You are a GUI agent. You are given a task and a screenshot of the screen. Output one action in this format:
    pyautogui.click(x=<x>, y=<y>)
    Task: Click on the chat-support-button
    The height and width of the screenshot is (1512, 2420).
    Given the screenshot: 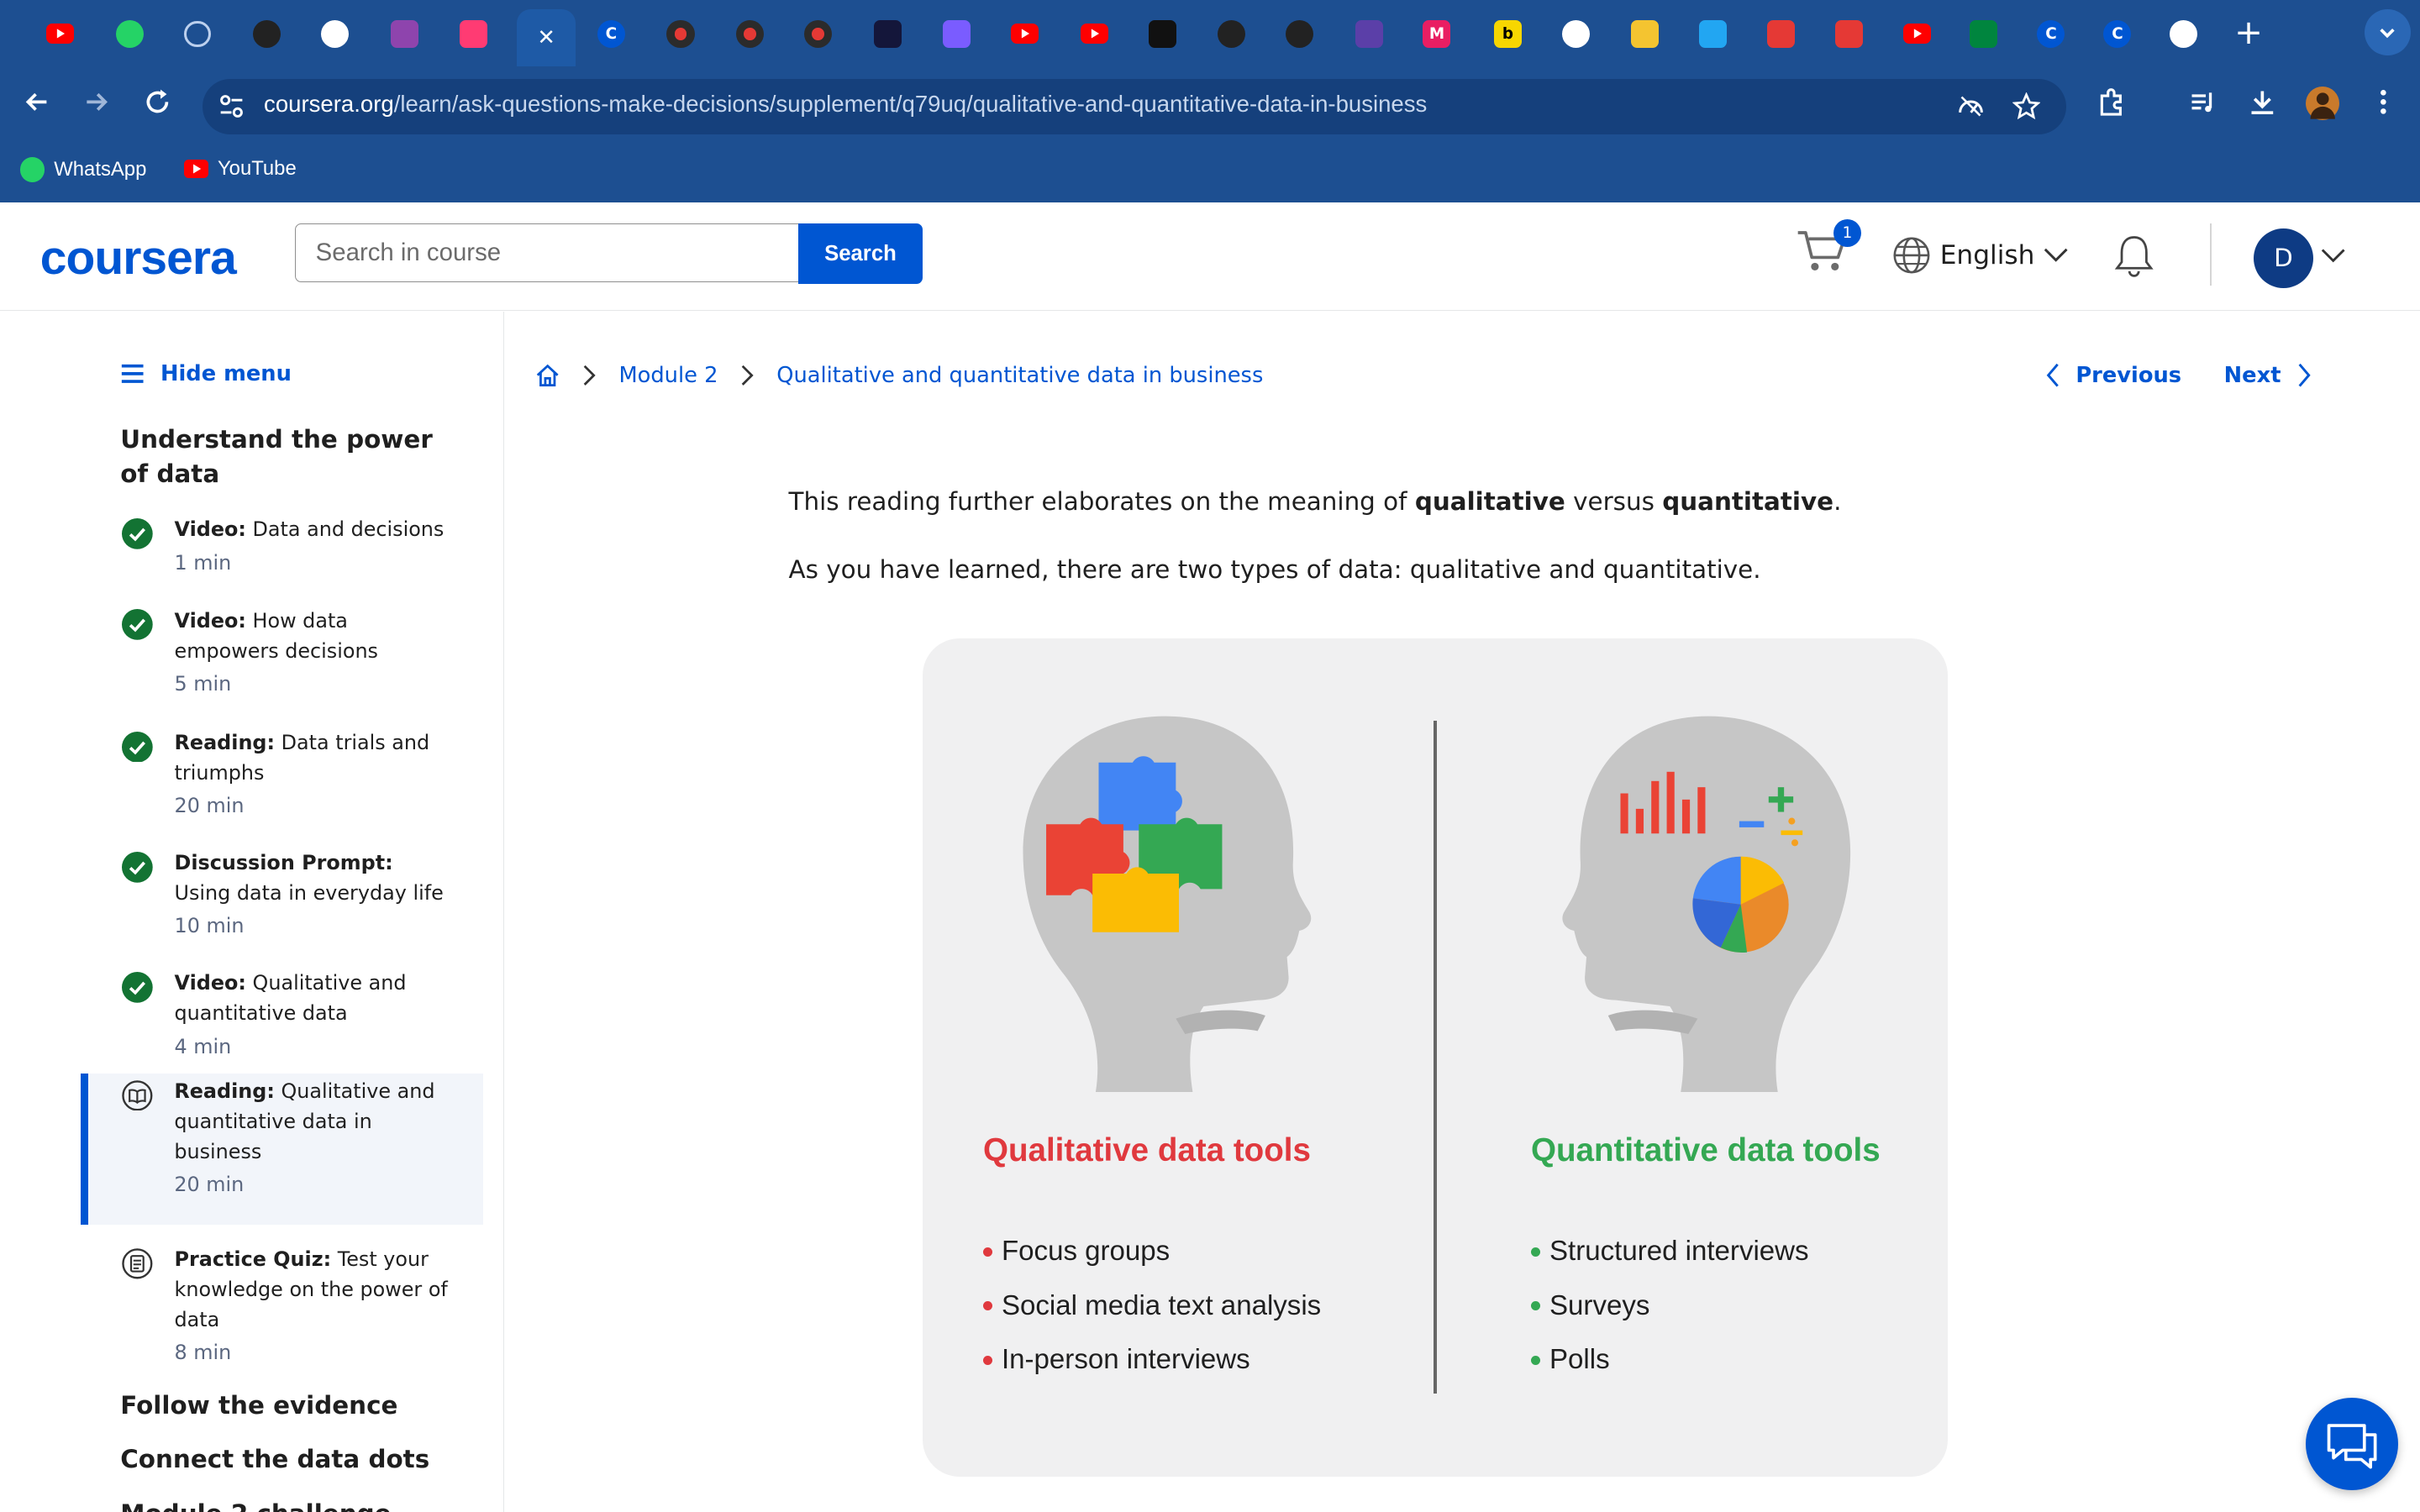 What is the action you would take?
    pyautogui.click(x=2352, y=1444)
    